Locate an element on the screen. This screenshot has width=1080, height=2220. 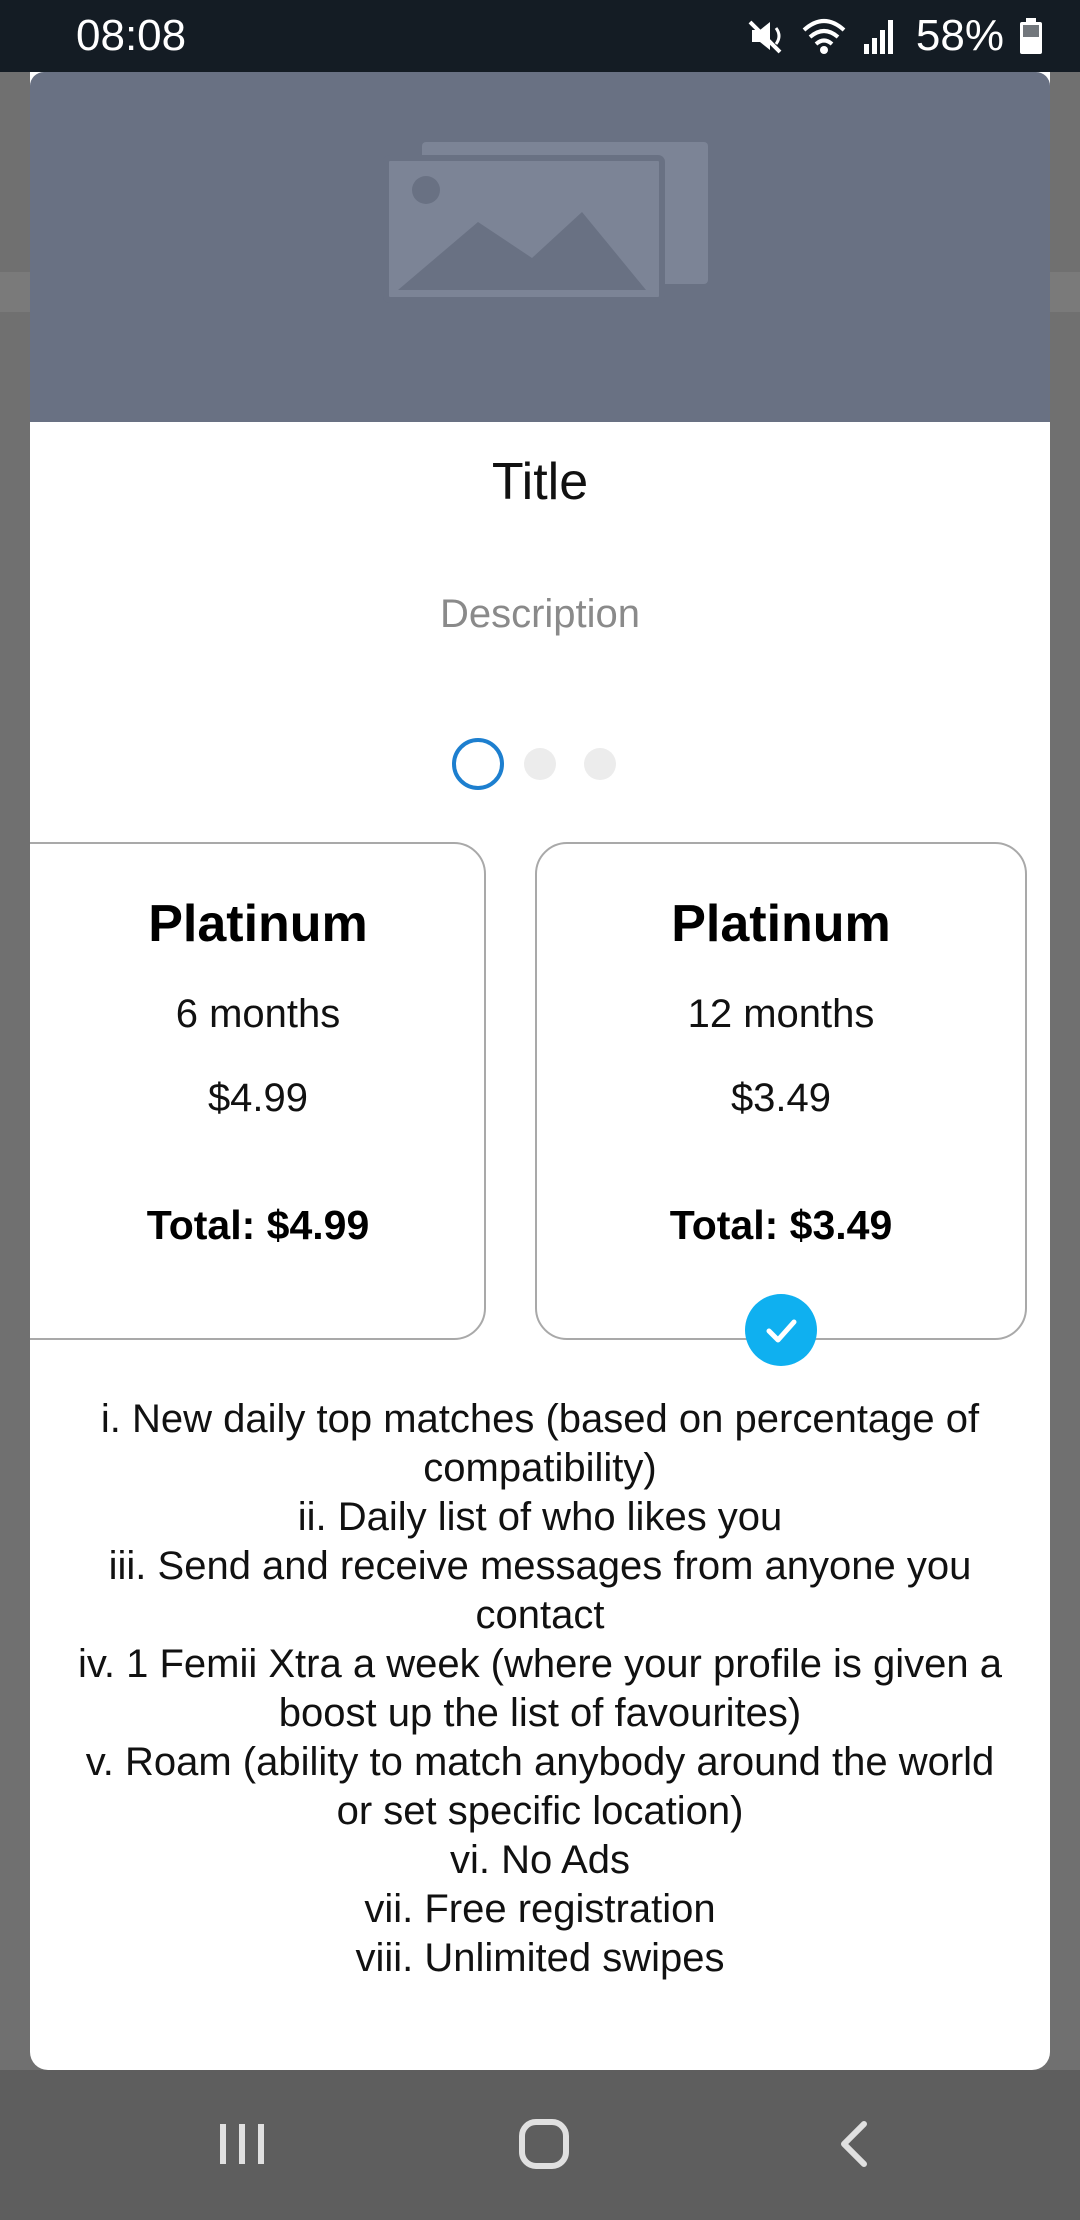
list-item: vi. No Ads is located at coordinates (540, 1860).